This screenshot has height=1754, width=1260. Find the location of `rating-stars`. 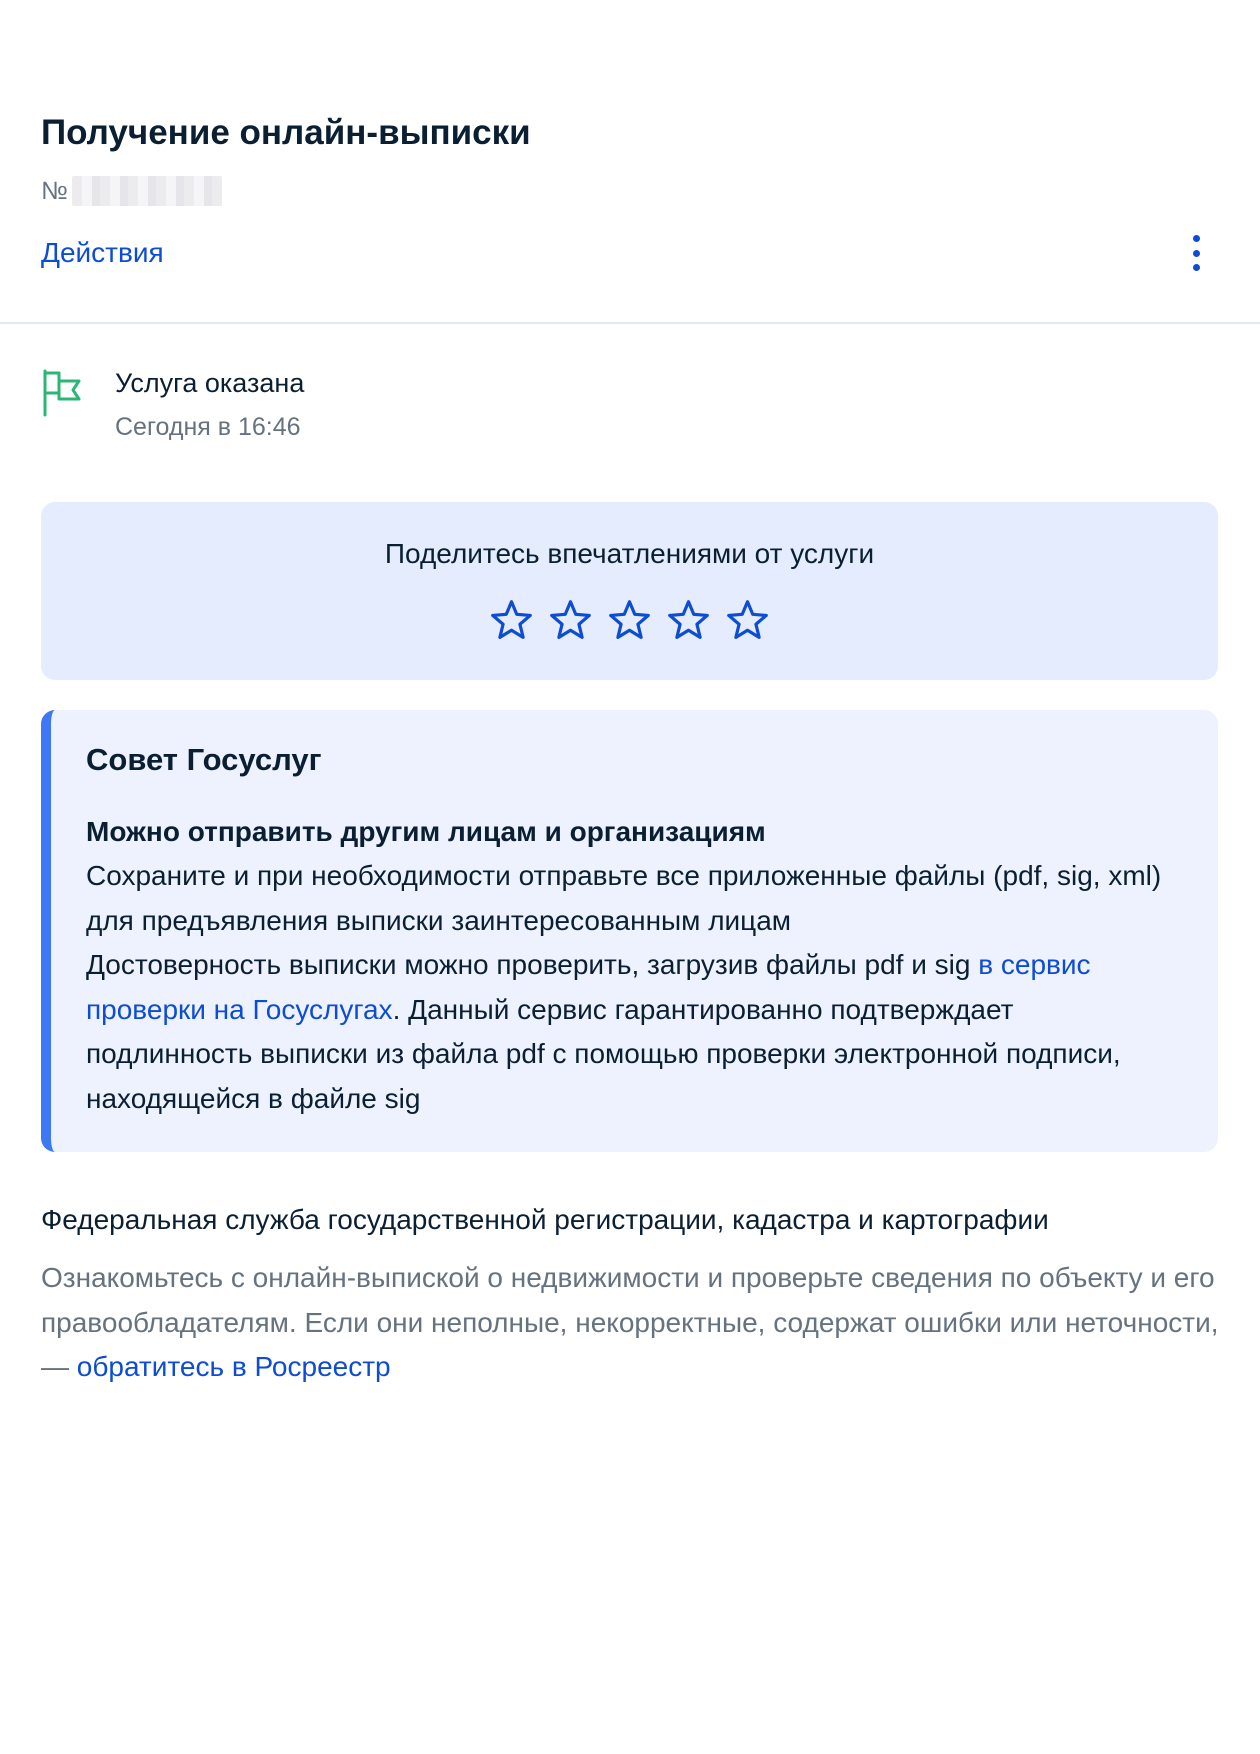

rating-stars is located at coordinates (629, 620).